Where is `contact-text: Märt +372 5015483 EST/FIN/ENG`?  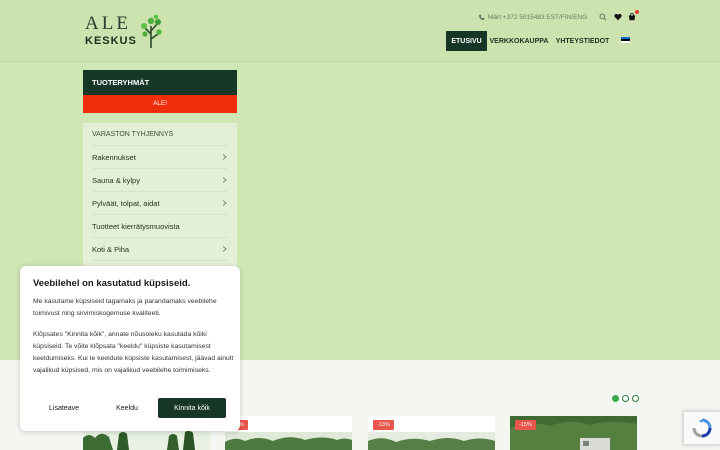
contact-text: Märt +372 5015483 EST/FIN/ENG is located at coordinates (538, 17).